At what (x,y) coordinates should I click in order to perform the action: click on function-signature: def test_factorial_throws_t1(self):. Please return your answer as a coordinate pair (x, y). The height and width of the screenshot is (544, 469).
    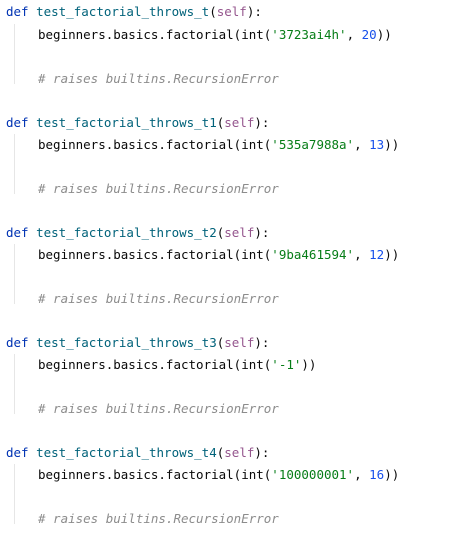
    Looking at the image, I should click on (137, 123).